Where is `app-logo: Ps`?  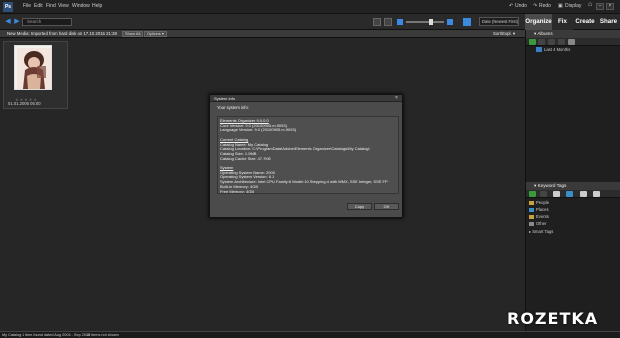
app-logo: Ps is located at coordinates (8, 7).